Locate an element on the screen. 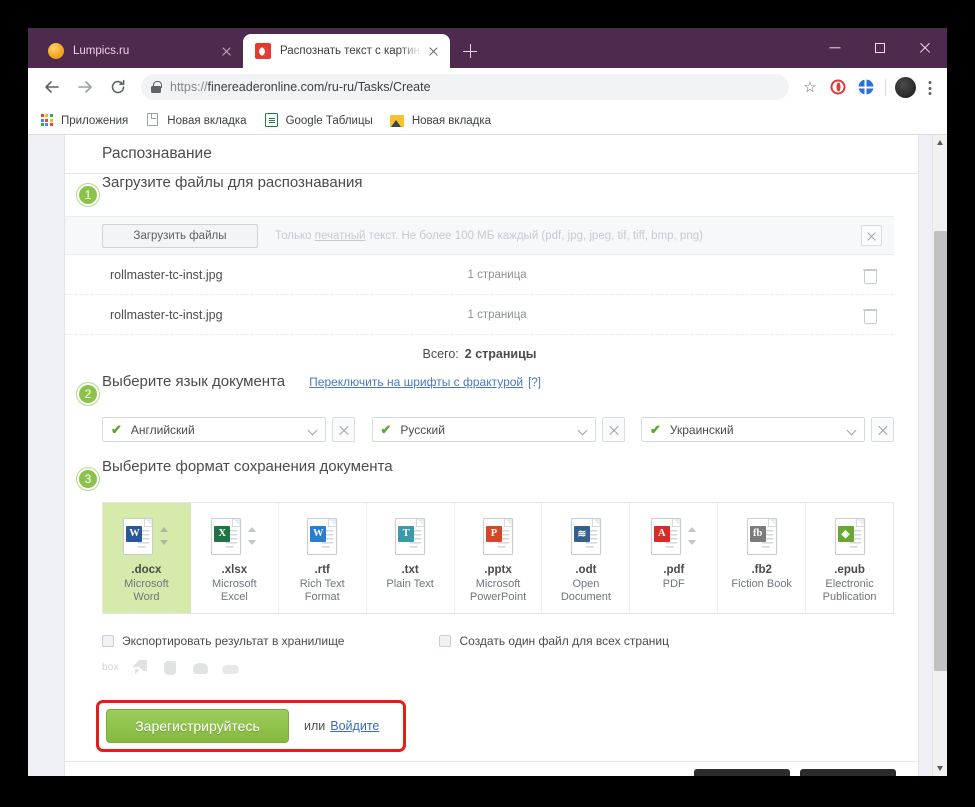  document-icon: T is located at coordinates (410, 536).